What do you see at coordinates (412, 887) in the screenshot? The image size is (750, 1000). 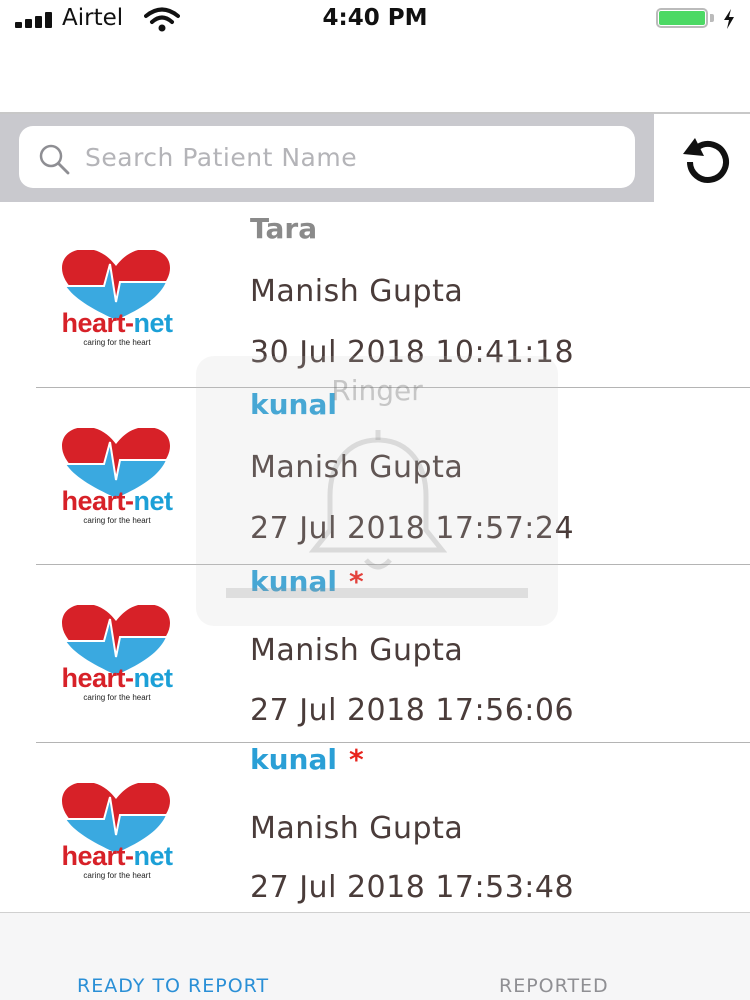 I see `report-datetime: 27 Jul 2018 17:53:48` at bounding box center [412, 887].